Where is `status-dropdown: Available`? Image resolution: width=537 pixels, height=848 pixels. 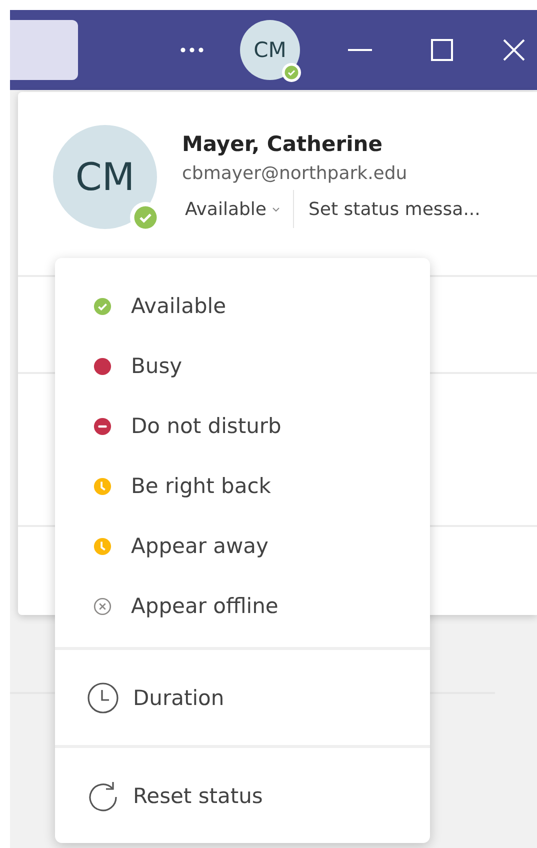
status-dropdown: Available is located at coordinates (233, 209).